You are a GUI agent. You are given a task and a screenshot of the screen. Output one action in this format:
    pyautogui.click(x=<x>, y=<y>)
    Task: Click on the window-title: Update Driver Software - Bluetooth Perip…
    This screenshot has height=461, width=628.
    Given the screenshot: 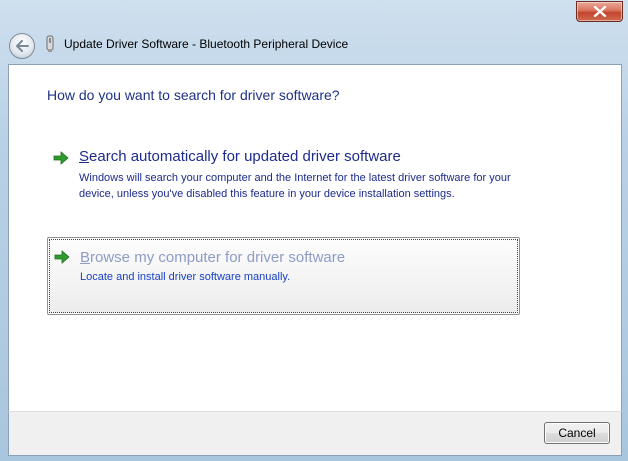 What is the action you would take?
    pyautogui.click(x=206, y=44)
    